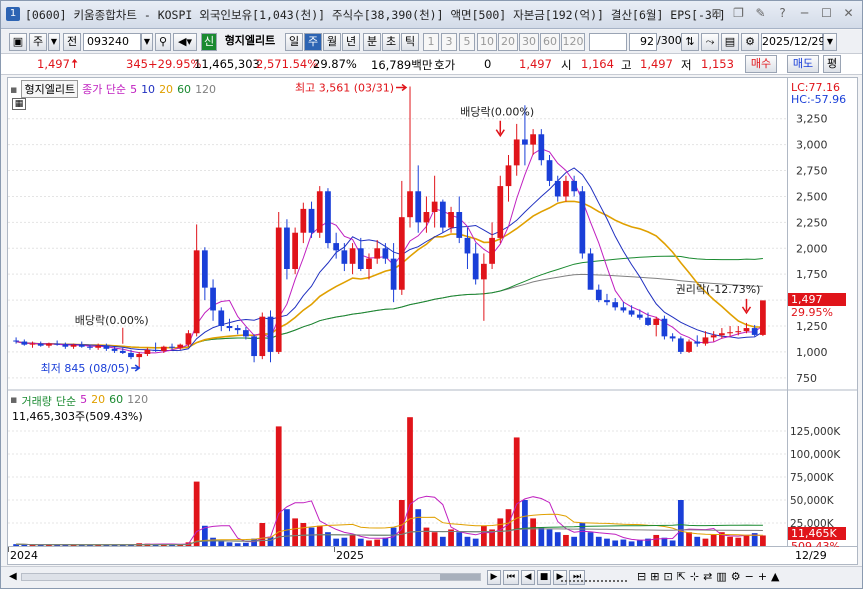 This screenshot has width=863, height=589. What do you see at coordinates (550, 42) in the screenshot?
I see `interval-60: 60` at bounding box center [550, 42].